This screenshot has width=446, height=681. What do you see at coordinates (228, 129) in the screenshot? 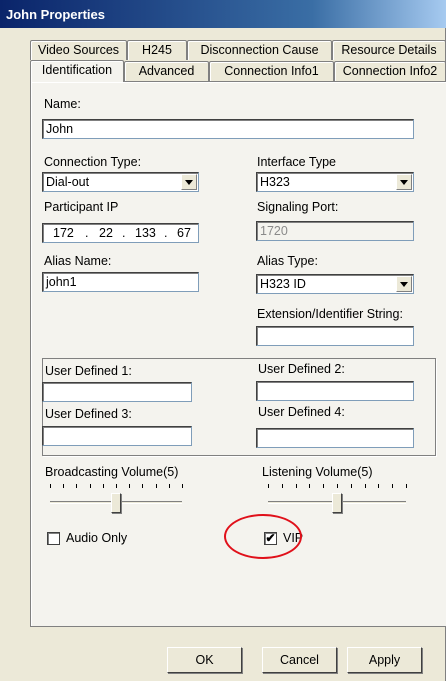
I see `name-field: John` at bounding box center [228, 129].